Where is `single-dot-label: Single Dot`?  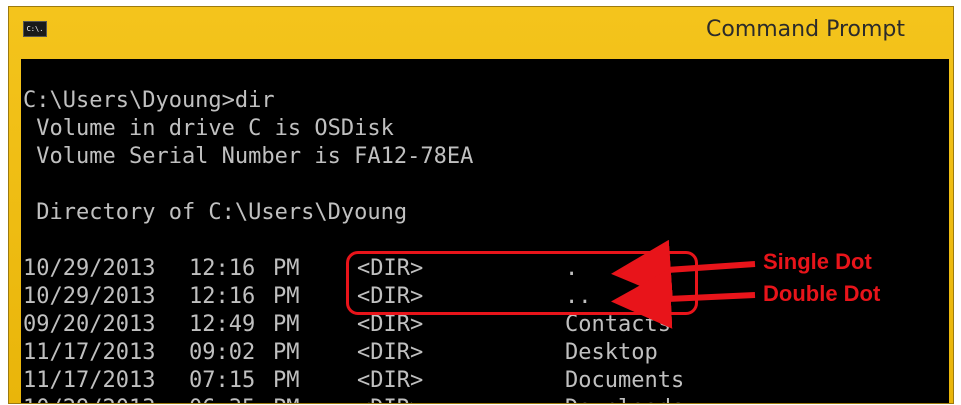 single-dot-label: Single Dot is located at coordinates (817, 261).